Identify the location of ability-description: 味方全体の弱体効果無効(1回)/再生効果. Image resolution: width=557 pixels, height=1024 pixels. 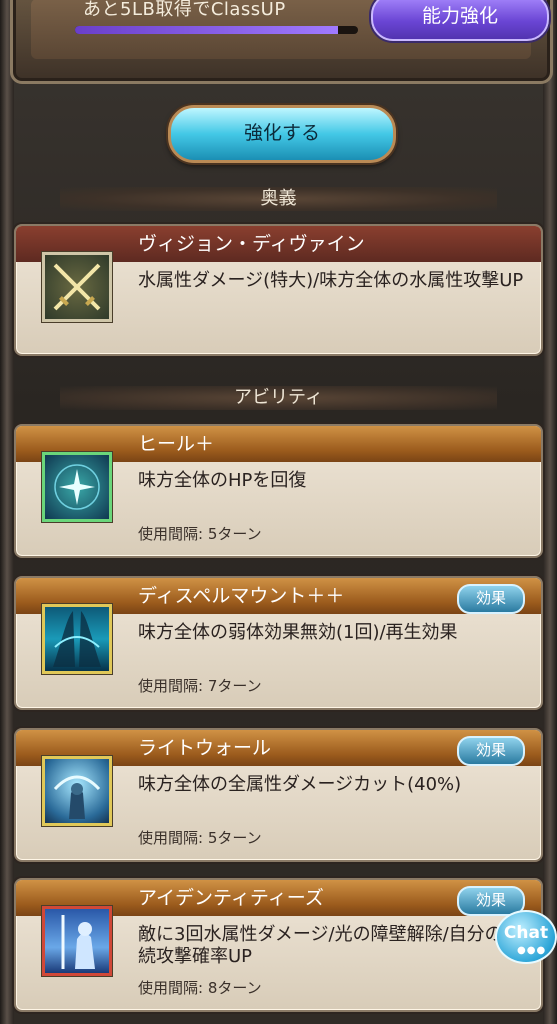
(298, 632).